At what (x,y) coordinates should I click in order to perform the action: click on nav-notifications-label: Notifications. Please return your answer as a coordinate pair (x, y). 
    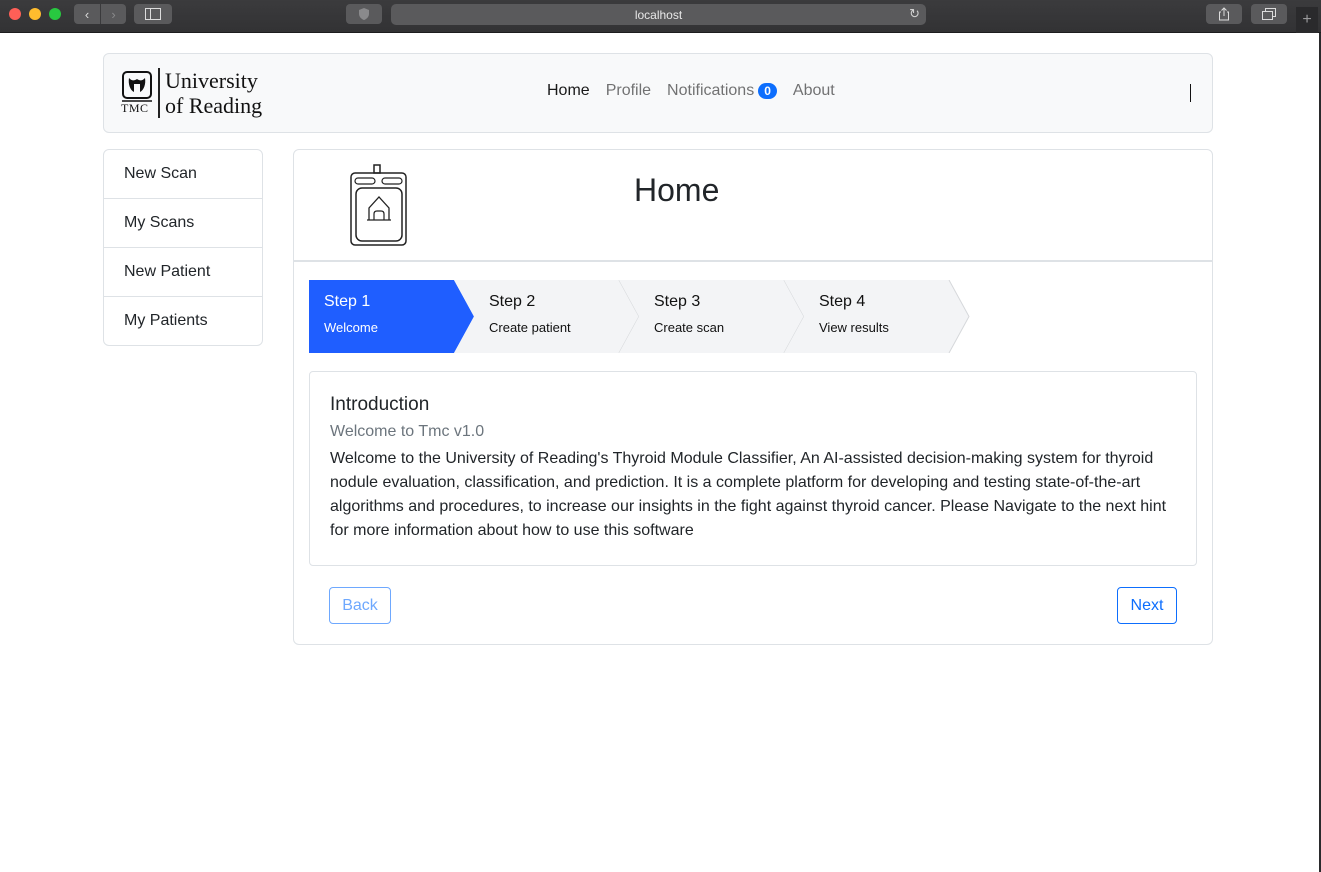
    Looking at the image, I should click on (711, 90).